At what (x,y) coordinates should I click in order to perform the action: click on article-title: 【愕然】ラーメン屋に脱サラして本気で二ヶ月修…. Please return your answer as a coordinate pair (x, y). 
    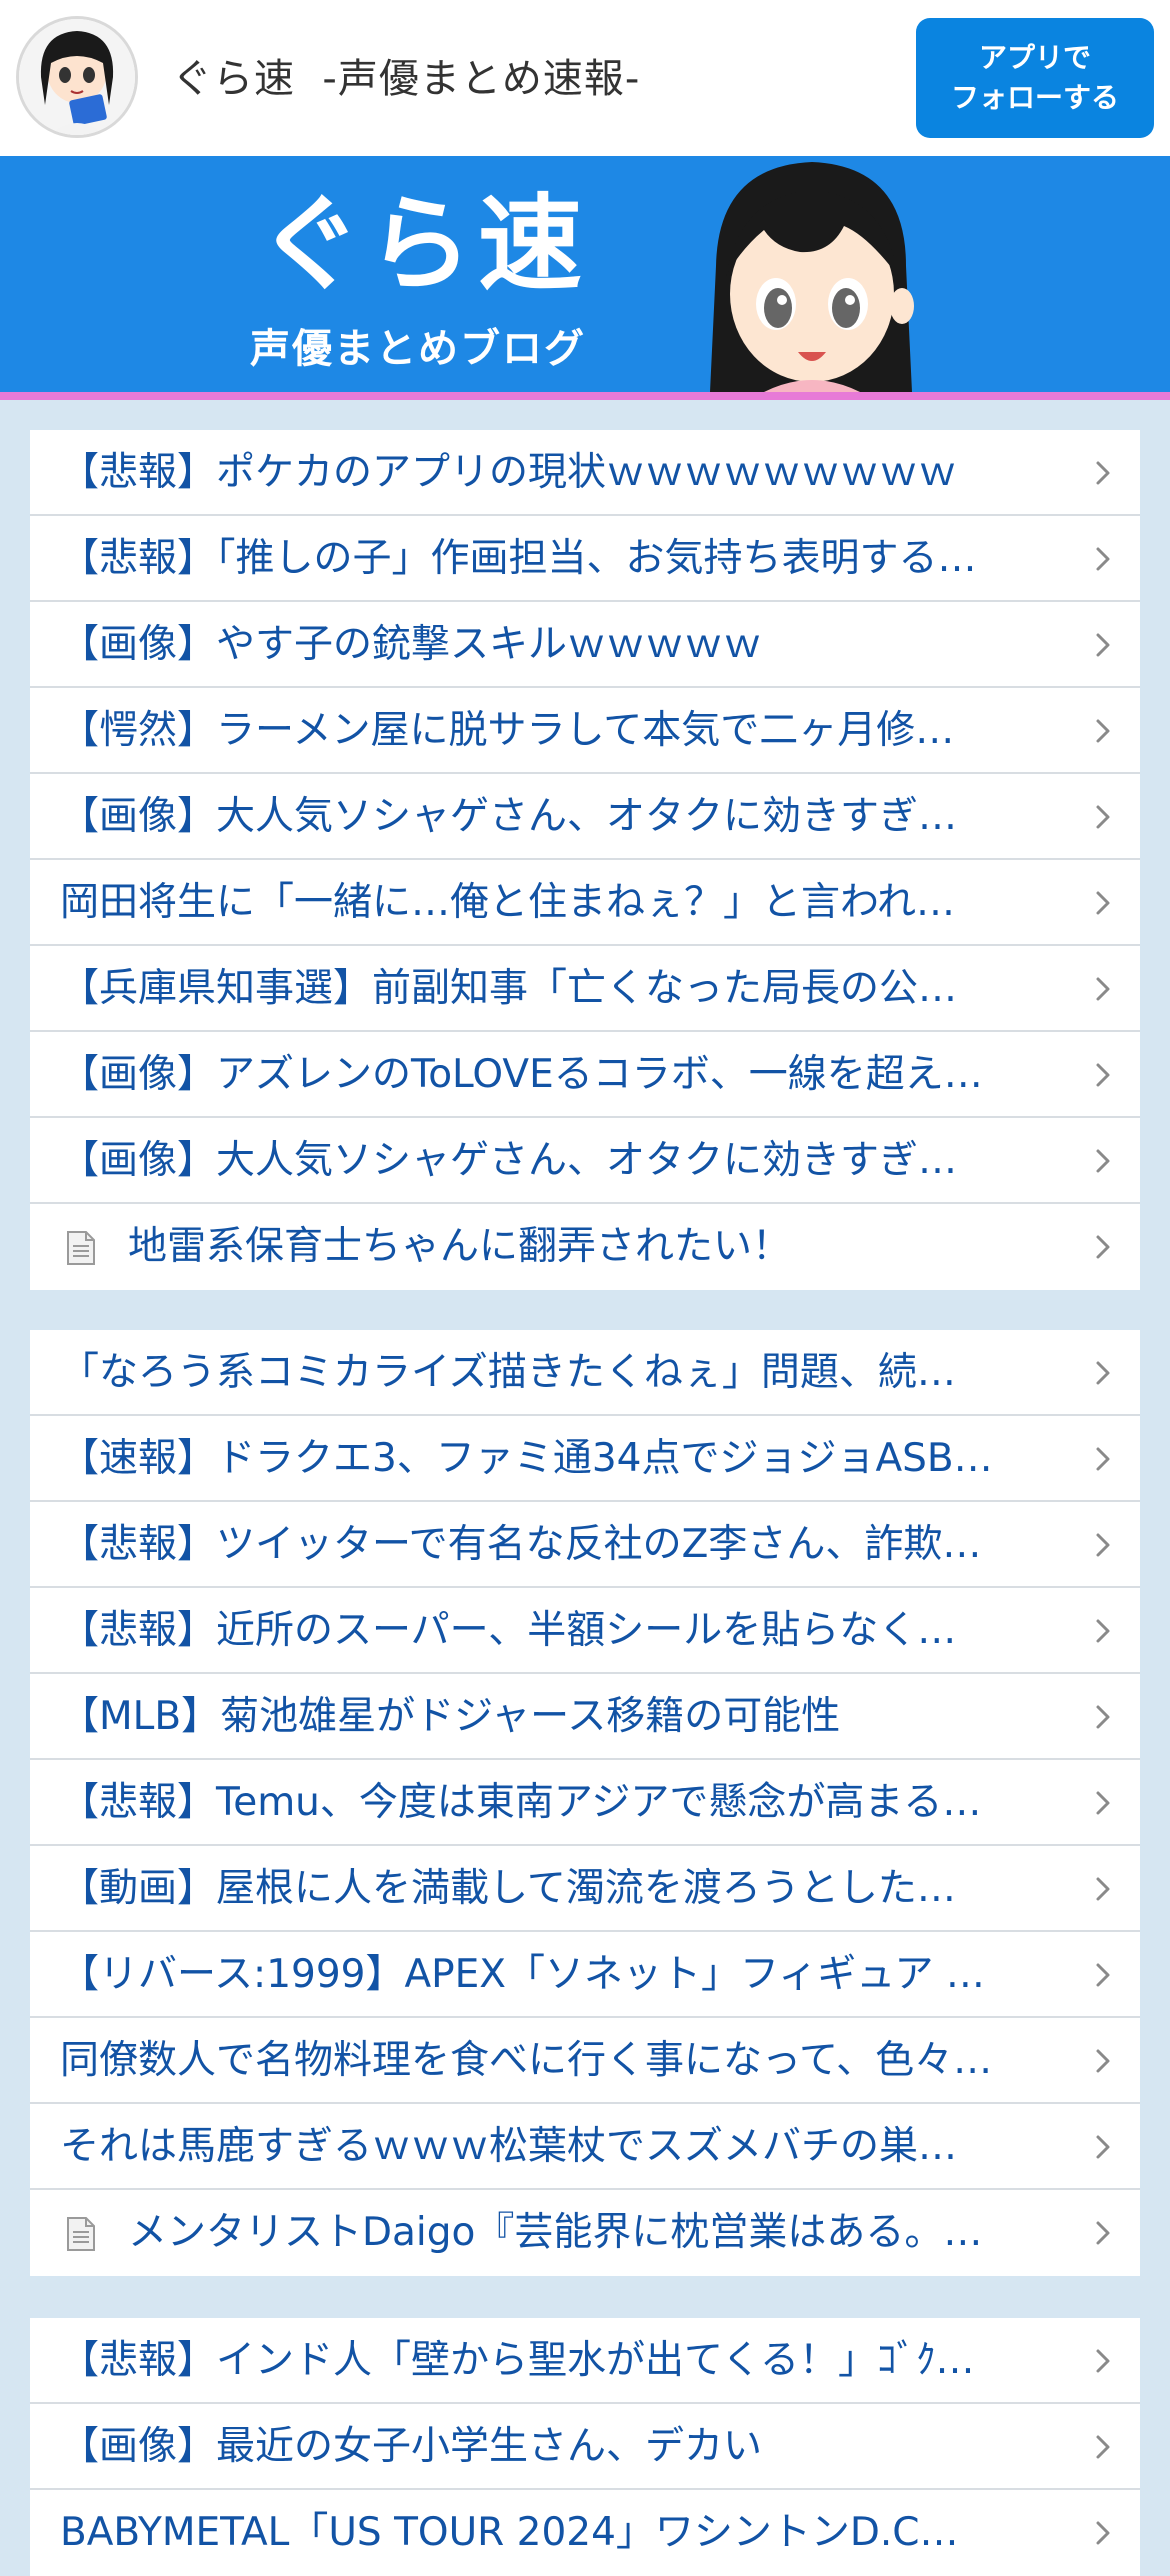
    Looking at the image, I should click on (507, 730).